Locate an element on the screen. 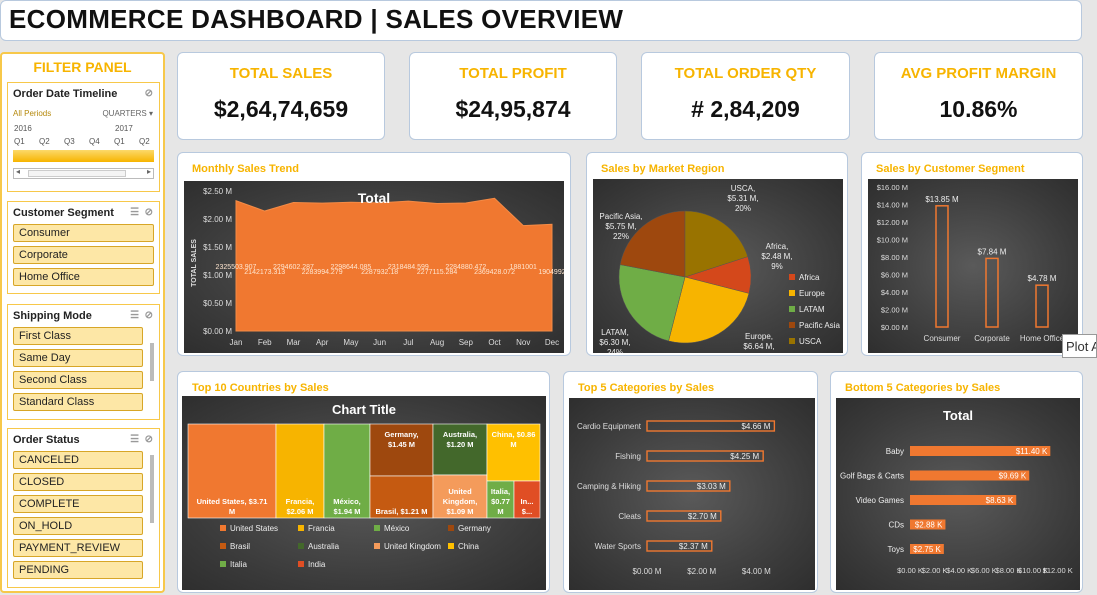  data-label: $2.70 M is located at coordinates (702, 516).